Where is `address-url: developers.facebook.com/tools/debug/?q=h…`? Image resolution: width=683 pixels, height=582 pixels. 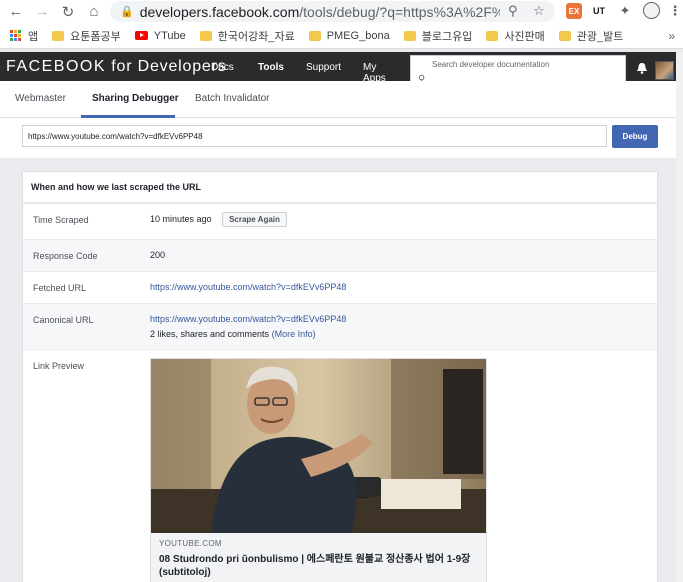
address-url: developers.facebook.com/tools/debug/?q=h… is located at coordinates (320, 12).